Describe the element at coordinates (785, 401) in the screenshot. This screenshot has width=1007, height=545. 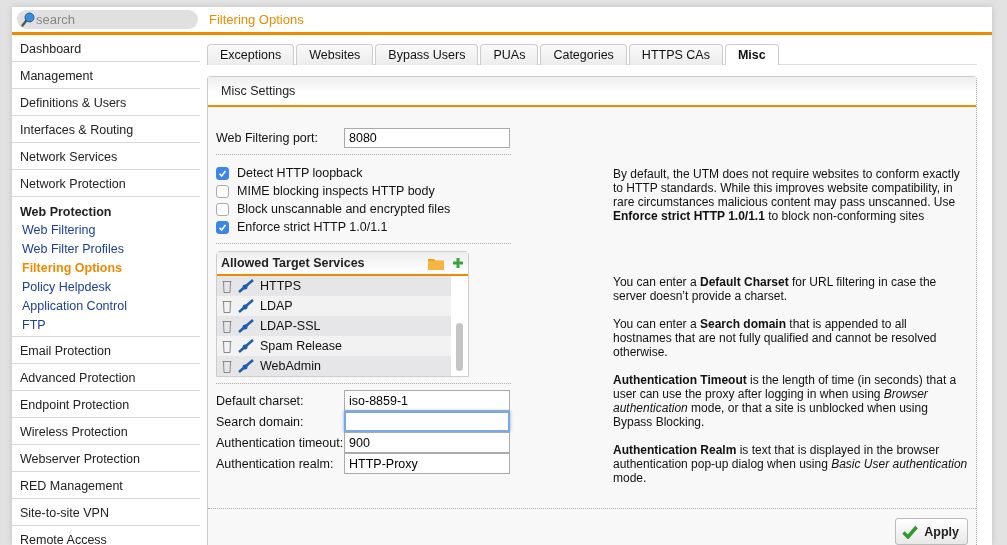
I see `help-text: Authentication Timeout is the length of time (in seconds) that a user can use the proxy after logging in when using Browser authentication mode, or that a site is unblocked when using Bypass Blocking.` at that location.